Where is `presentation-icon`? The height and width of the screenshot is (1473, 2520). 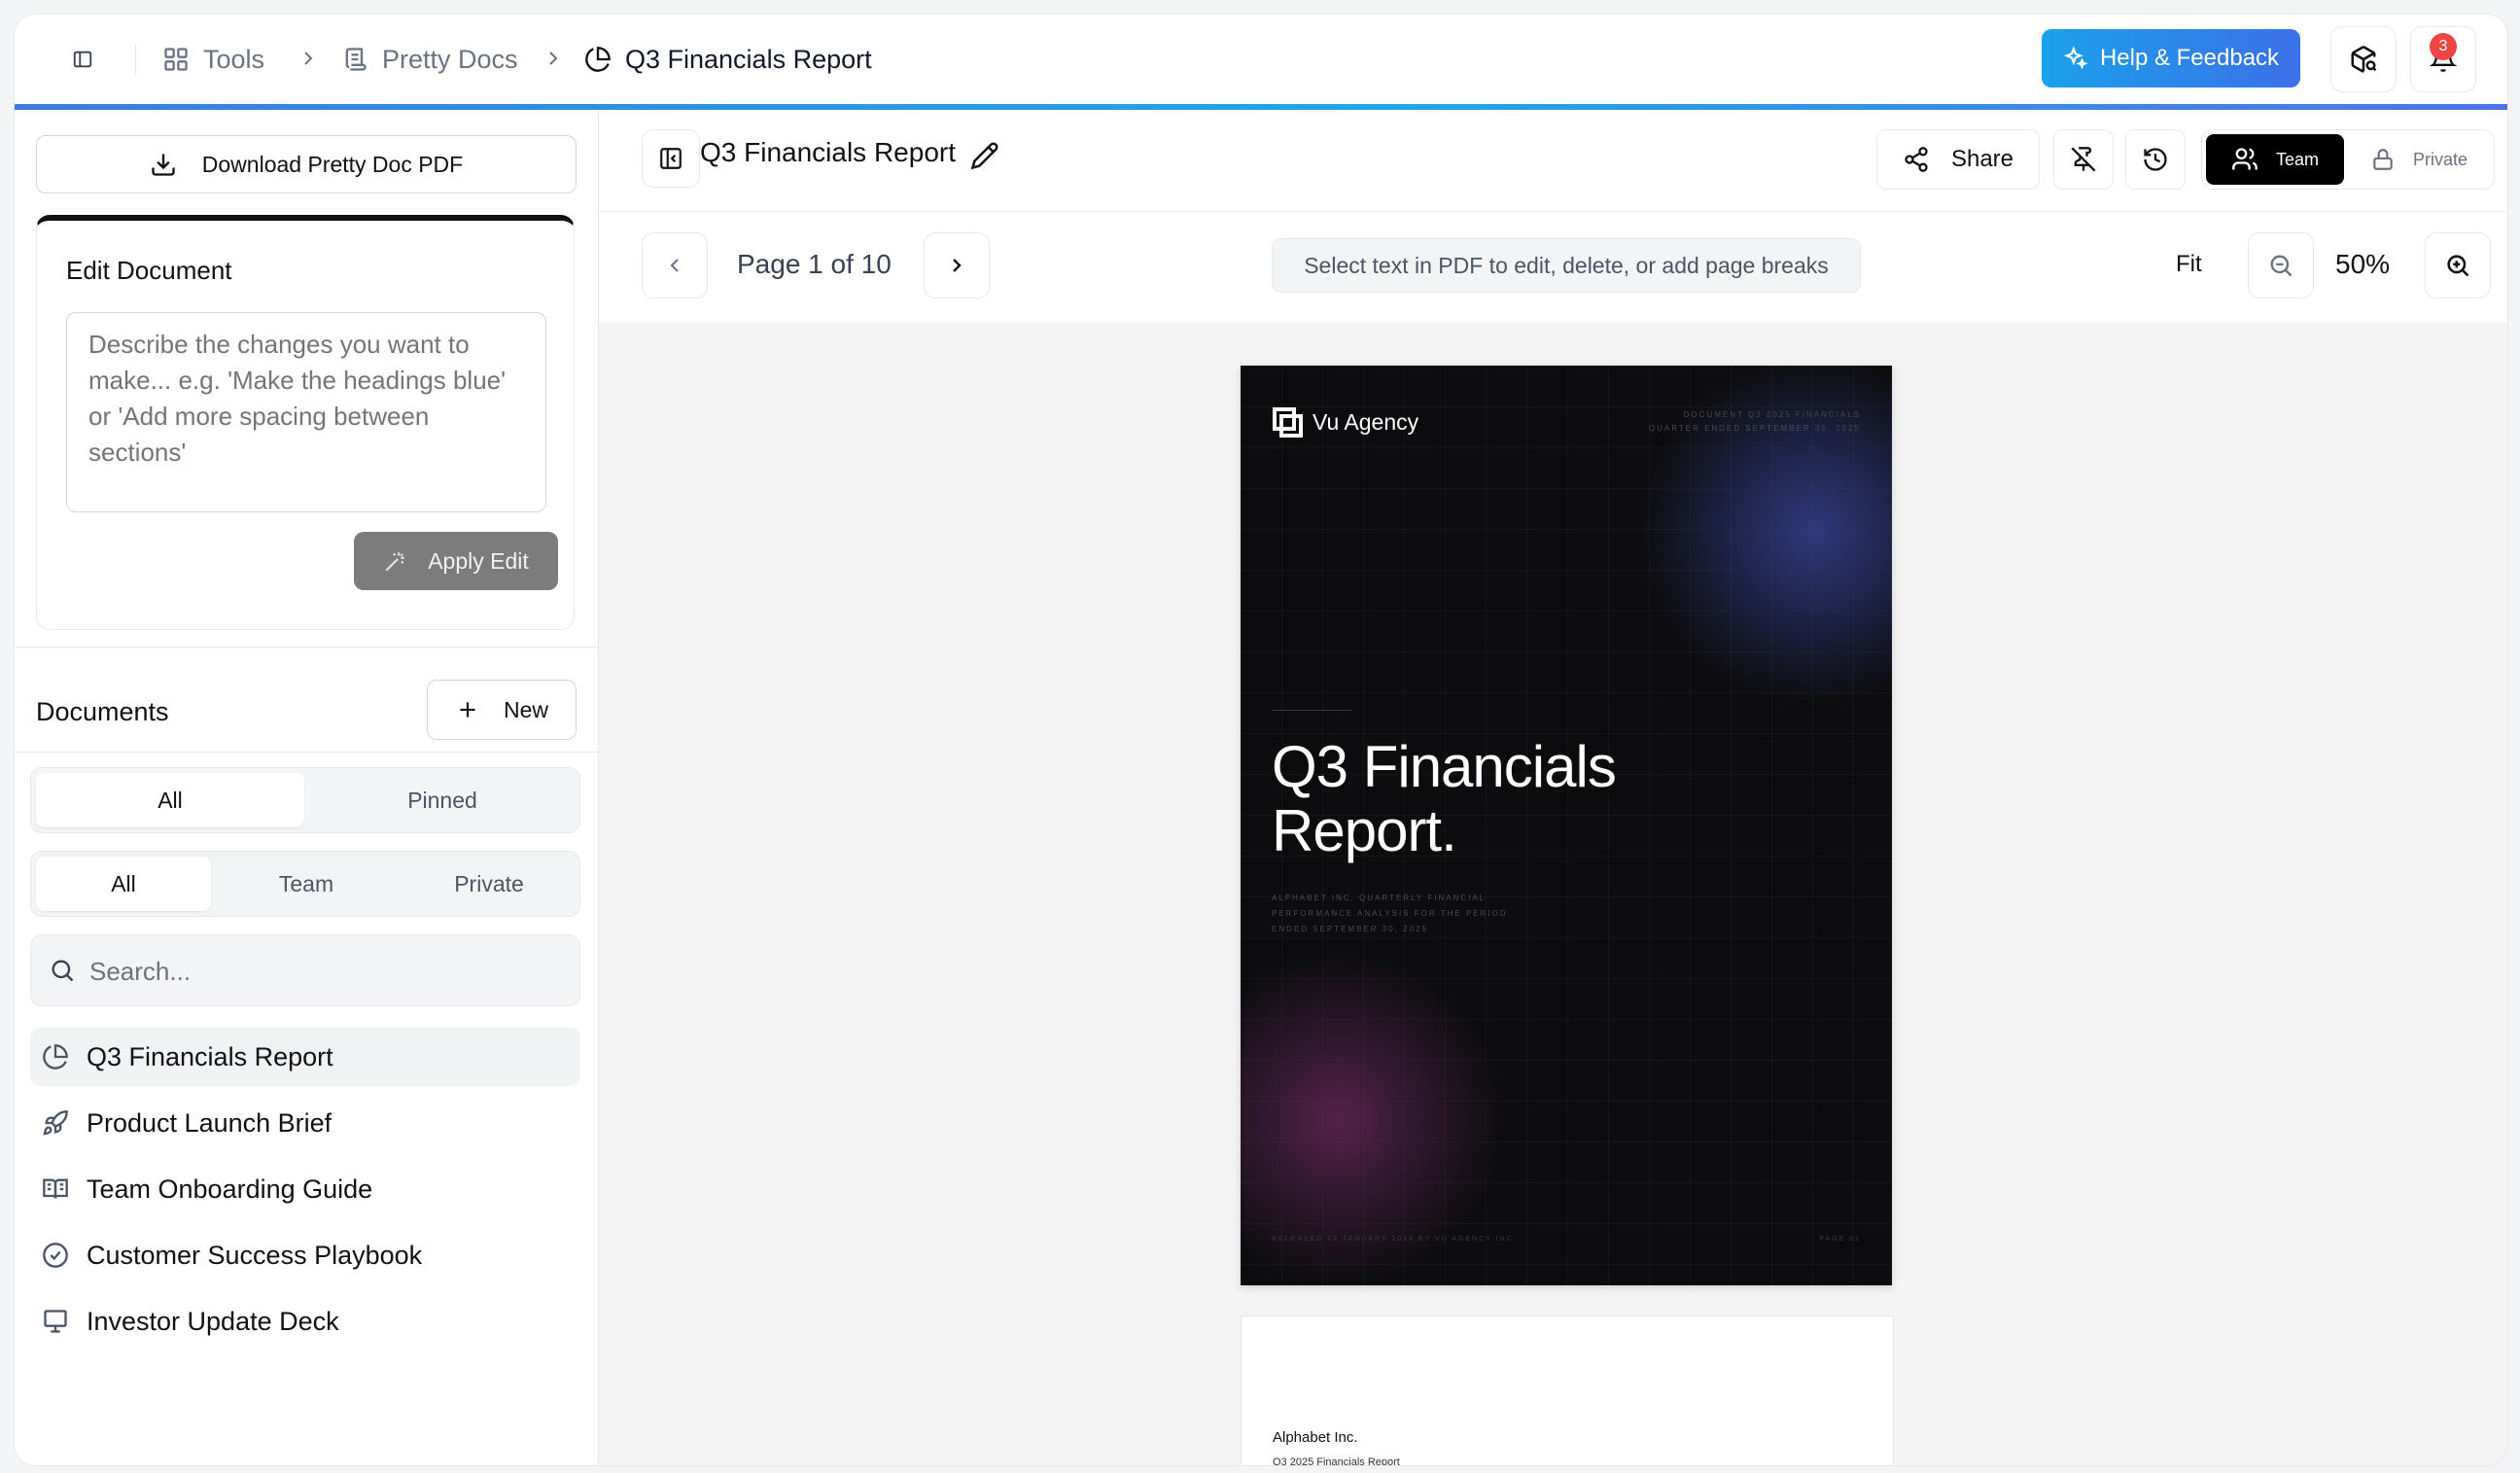
presentation-icon is located at coordinates (55, 1321).